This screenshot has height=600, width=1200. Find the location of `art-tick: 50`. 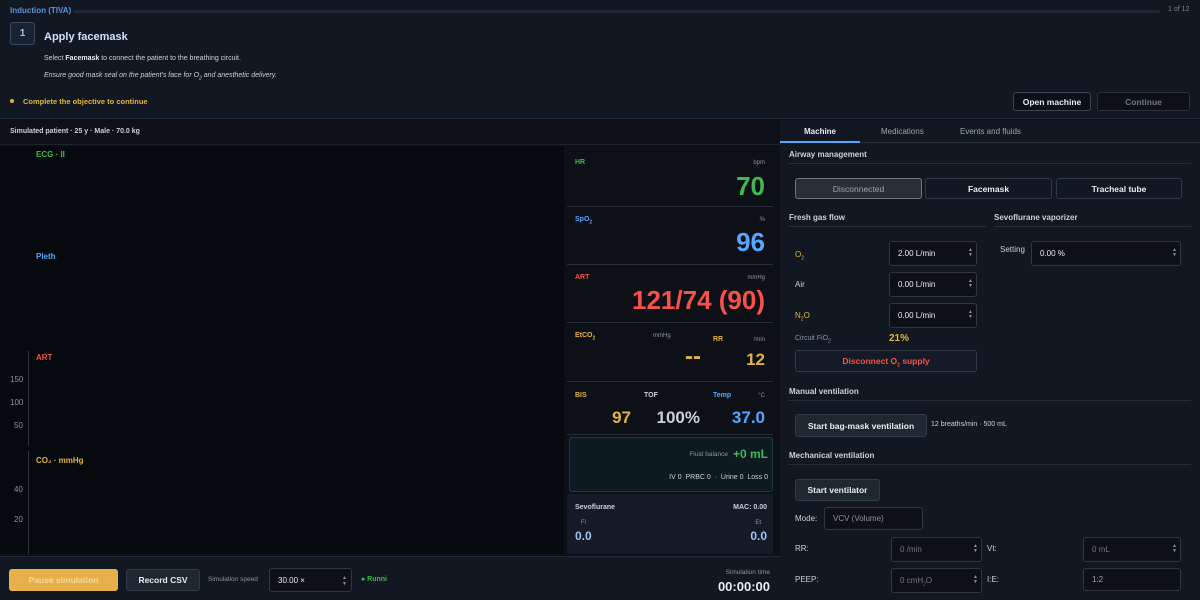

art-tick: 50 is located at coordinates (18, 425).